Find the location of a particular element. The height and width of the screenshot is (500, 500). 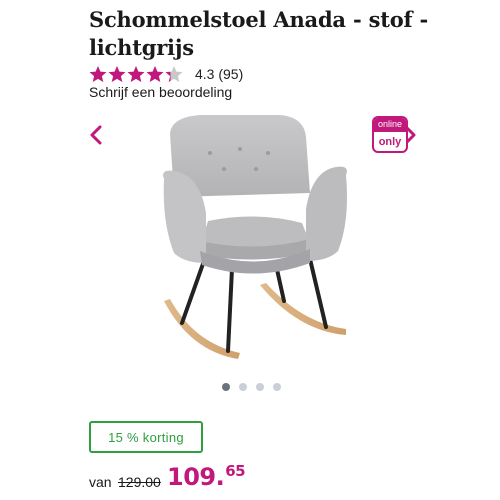

gallery-prev-button is located at coordinates (96, 135).